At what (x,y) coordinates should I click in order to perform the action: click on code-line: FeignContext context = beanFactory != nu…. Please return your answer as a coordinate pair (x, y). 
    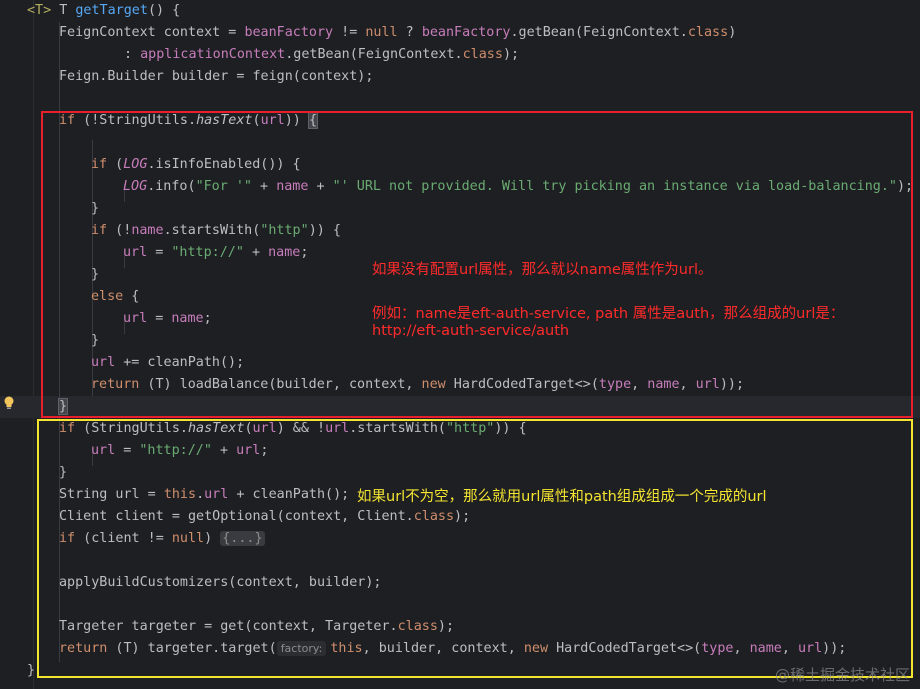
    Looking at the image, I should click on (397, 33).